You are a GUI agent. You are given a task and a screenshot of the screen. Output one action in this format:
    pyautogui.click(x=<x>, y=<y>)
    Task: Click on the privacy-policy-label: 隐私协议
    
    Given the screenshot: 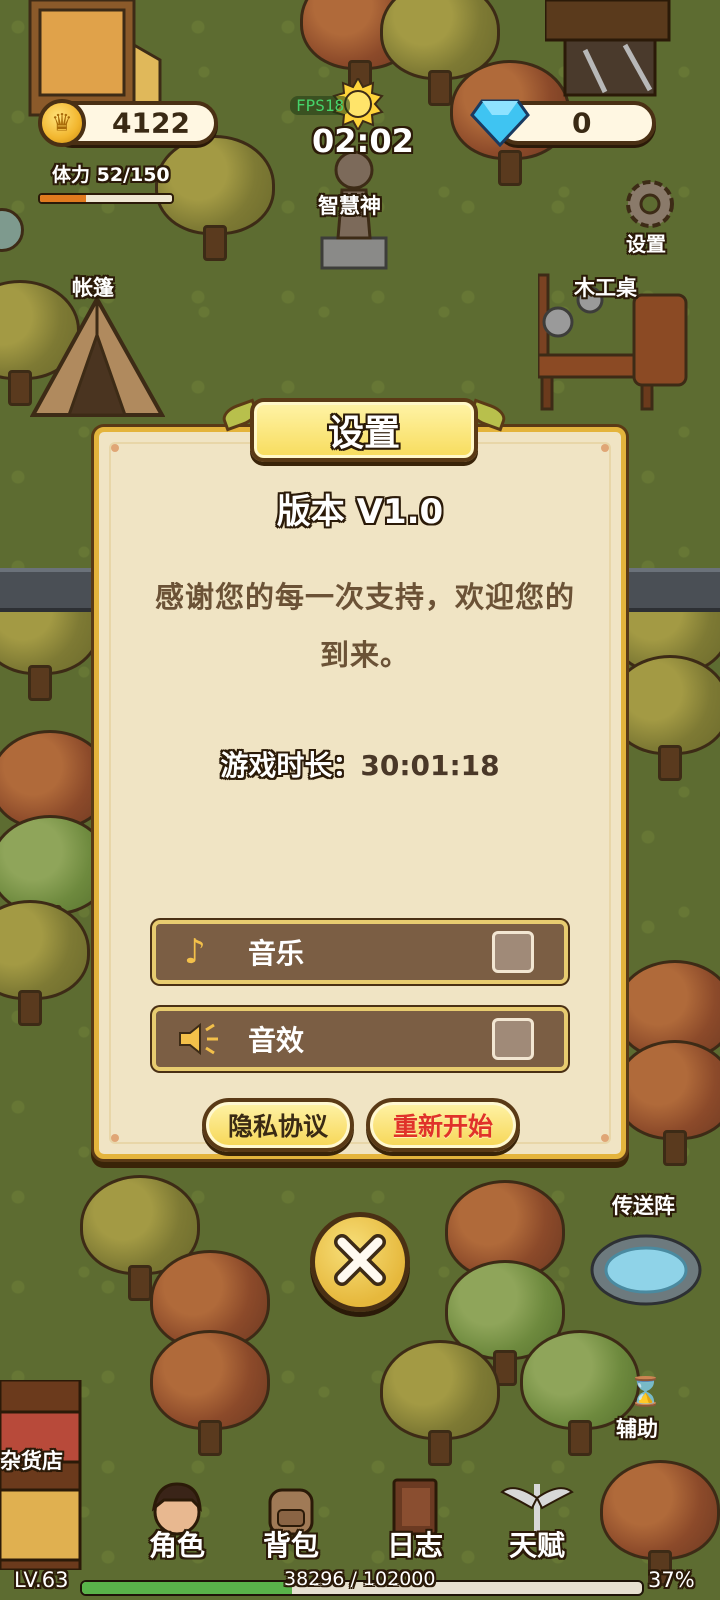 What is the action you would take?
    pyautogui.click(x=277, y=1126)
    